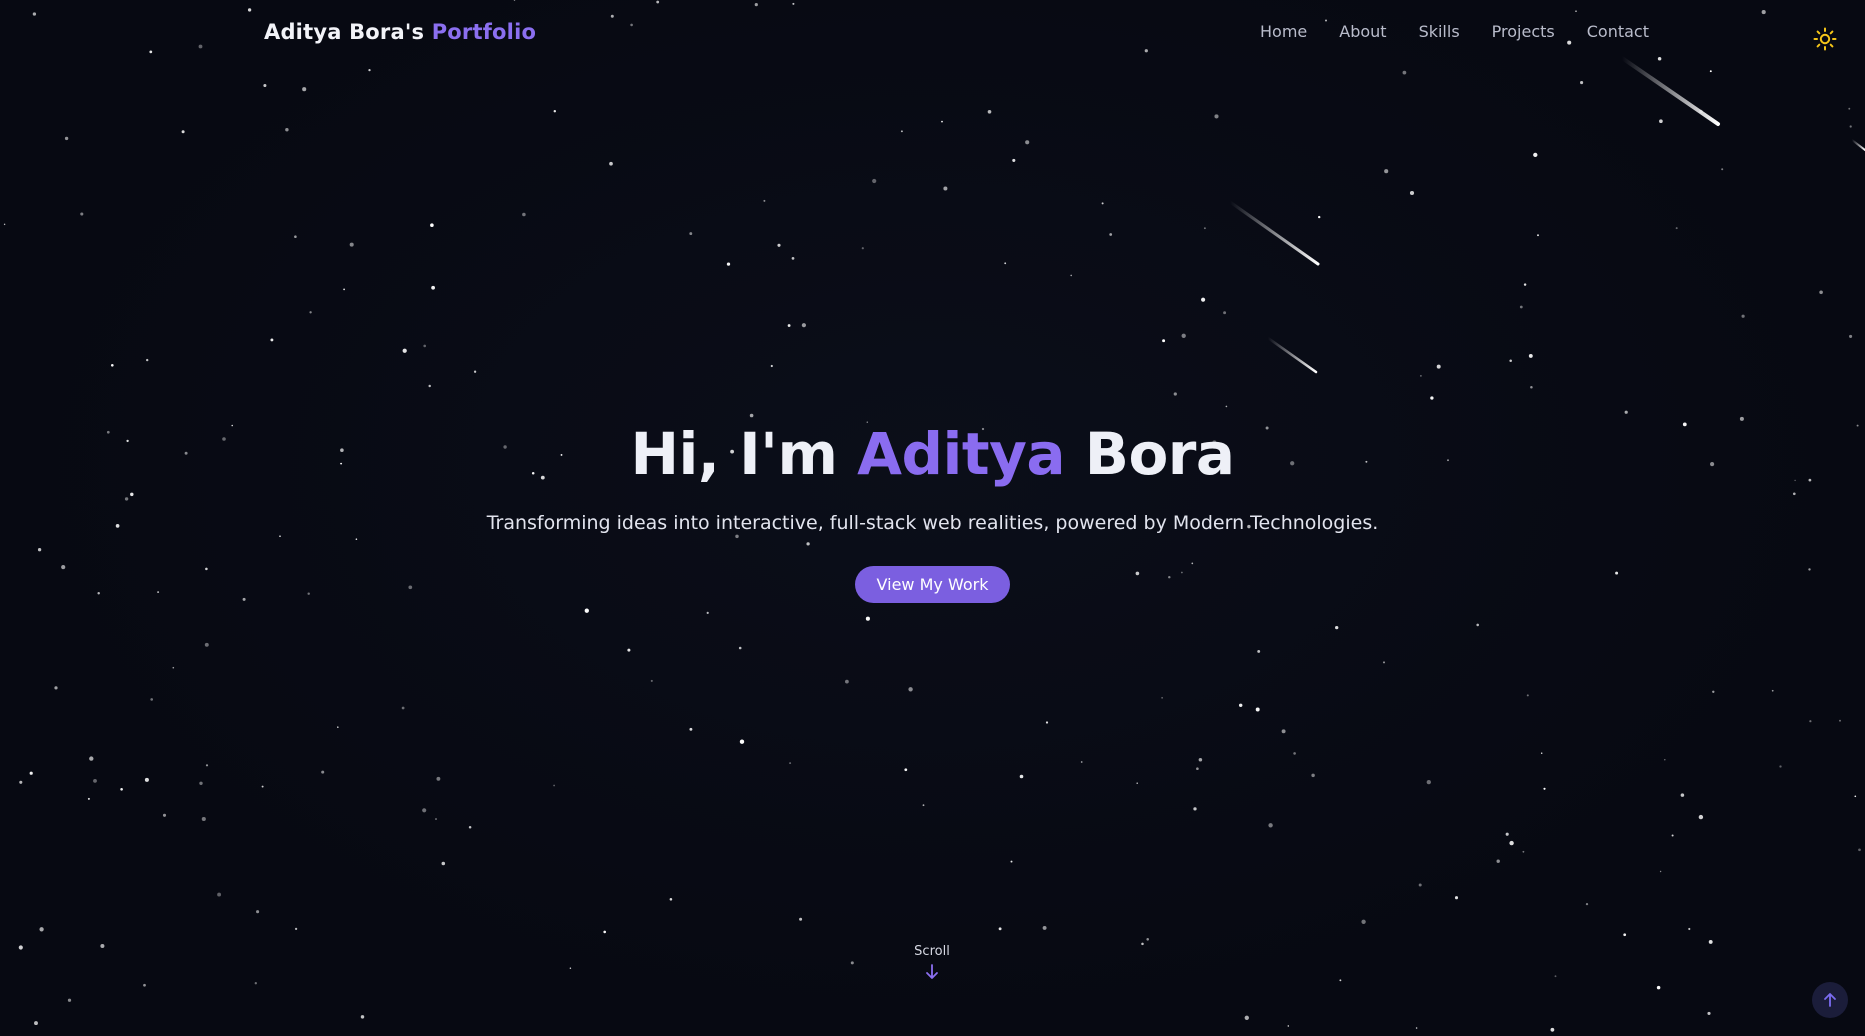 This screenshot has height=1036, width=1865. Describe the element at coordinates (1362, 31) in the screenshot. I see `nav-about: About` at that location.